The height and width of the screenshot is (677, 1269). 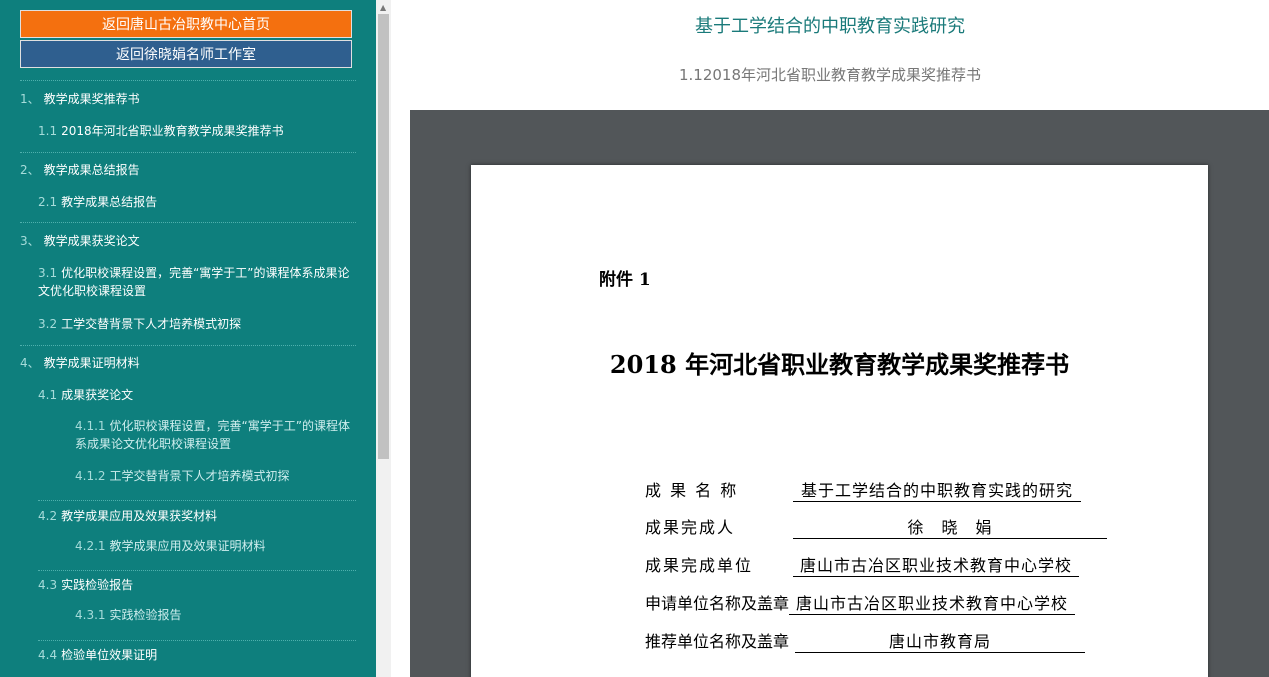 I want to click on nav-number: 3.1, so click(x=48, y=273).